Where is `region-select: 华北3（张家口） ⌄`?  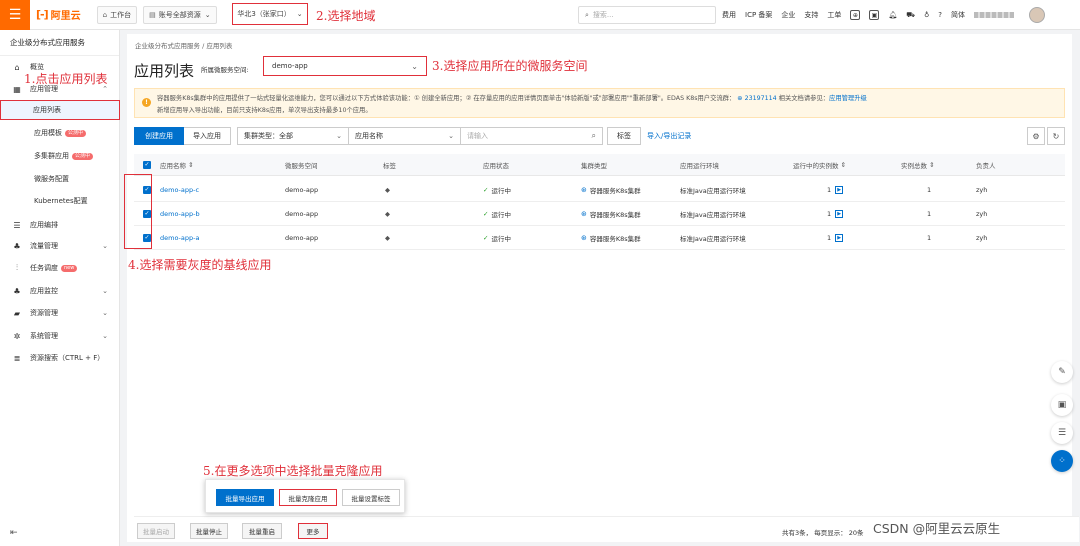 region-select: 华北3（张家口） ⌄ is located at coordinates (270, 14).